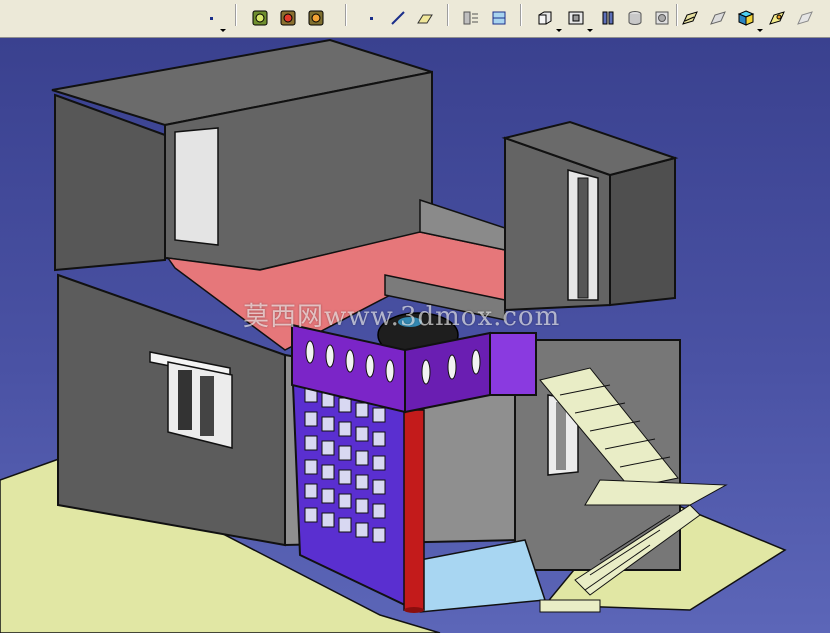  I want to click on sketch-icon, so click(499, 18).